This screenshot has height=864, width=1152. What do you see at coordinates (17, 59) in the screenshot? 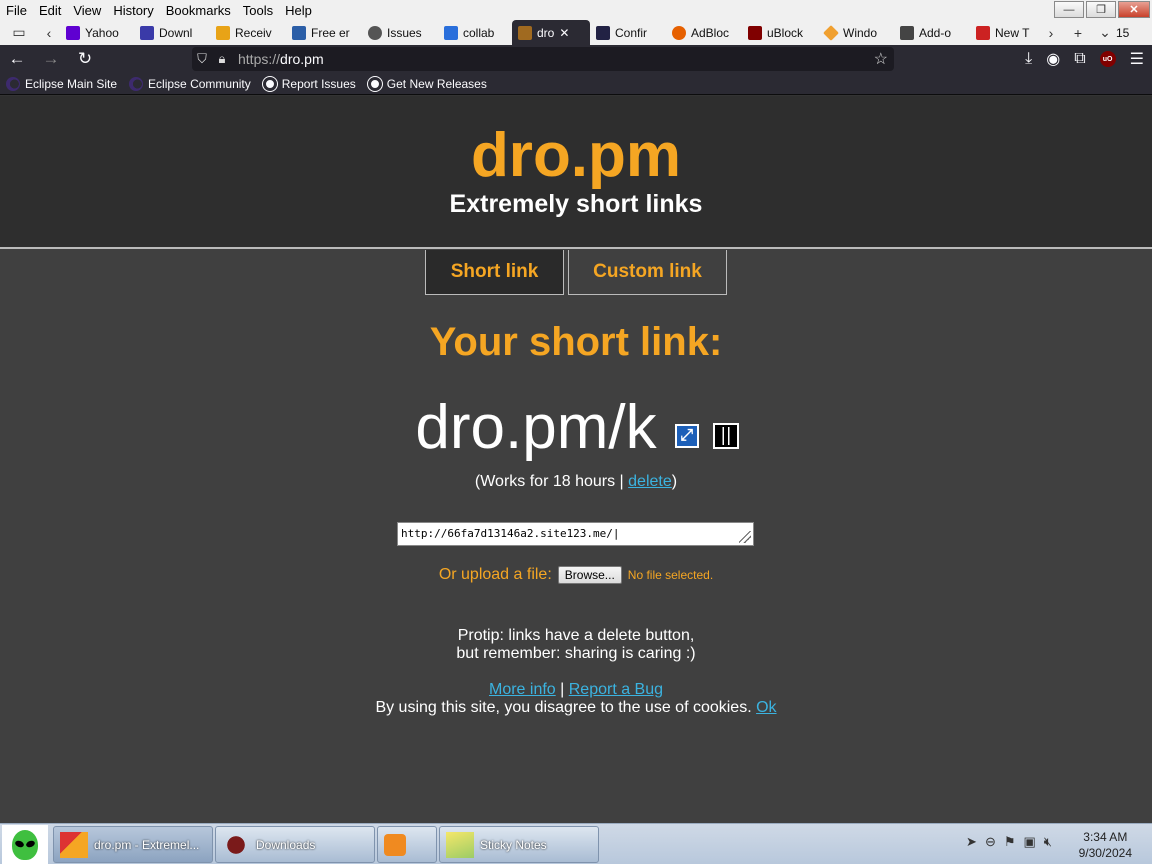
I see `back-arrow-icon: ←` at bounding box center [17, 59].